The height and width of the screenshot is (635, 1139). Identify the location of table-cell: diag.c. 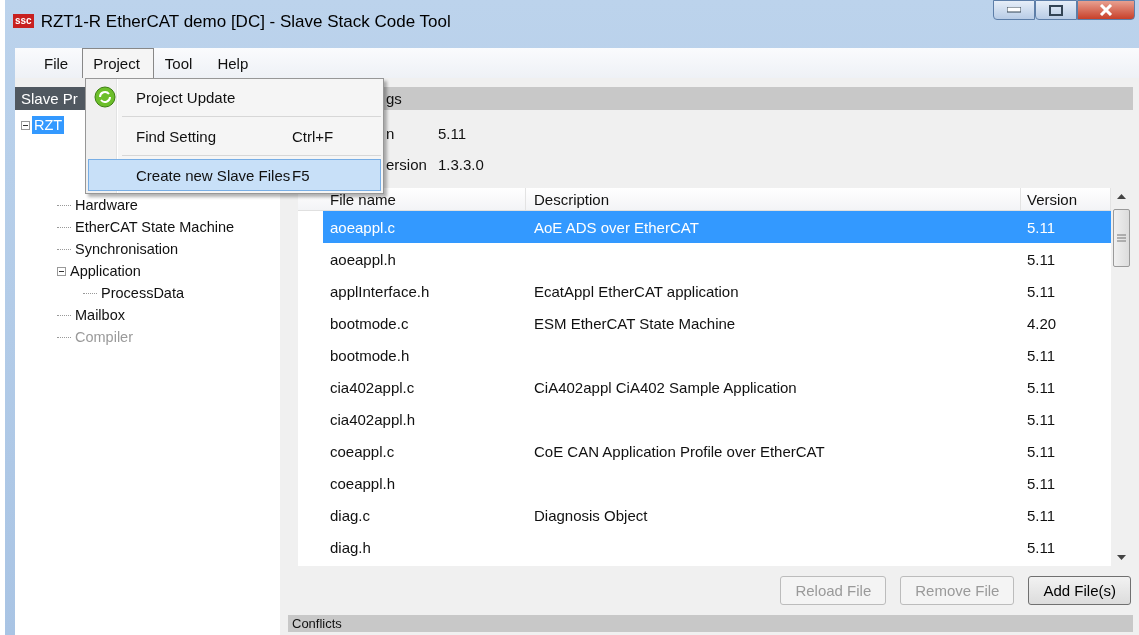
(350, 515).